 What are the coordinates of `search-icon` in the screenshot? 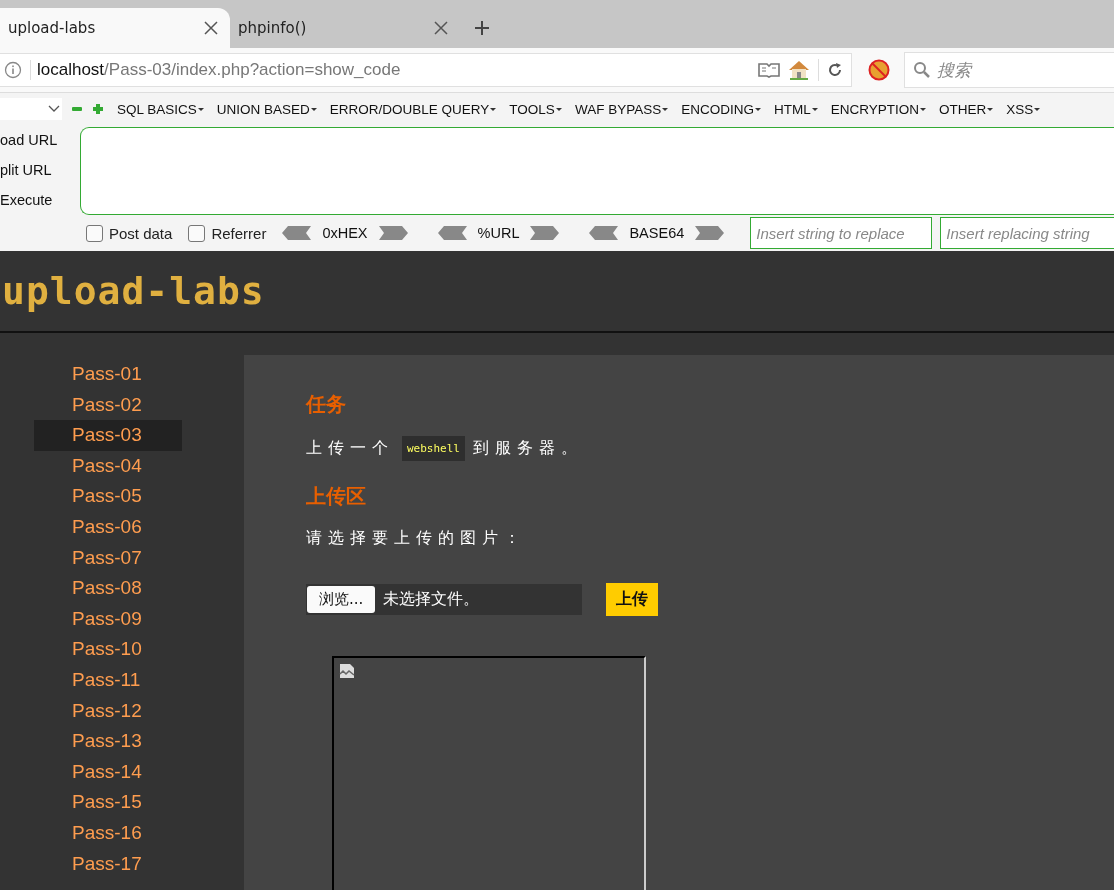 It's located at (922, 70).